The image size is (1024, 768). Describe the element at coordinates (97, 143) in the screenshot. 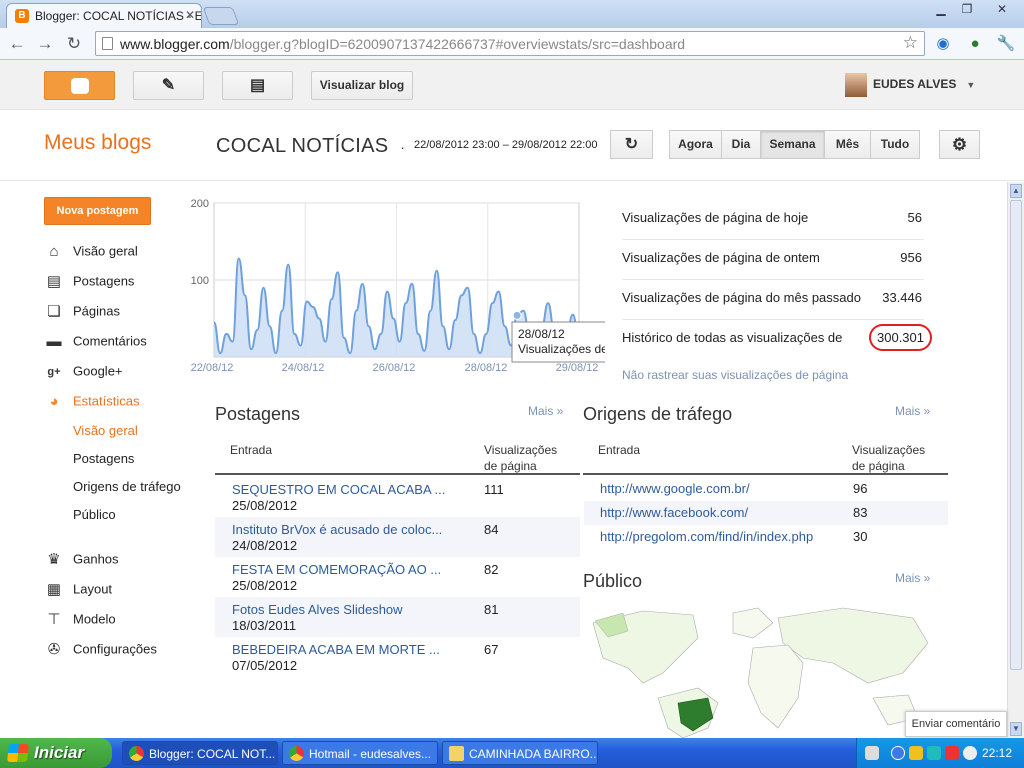

I see `my-blogs-link: Meus blogs` at that location.